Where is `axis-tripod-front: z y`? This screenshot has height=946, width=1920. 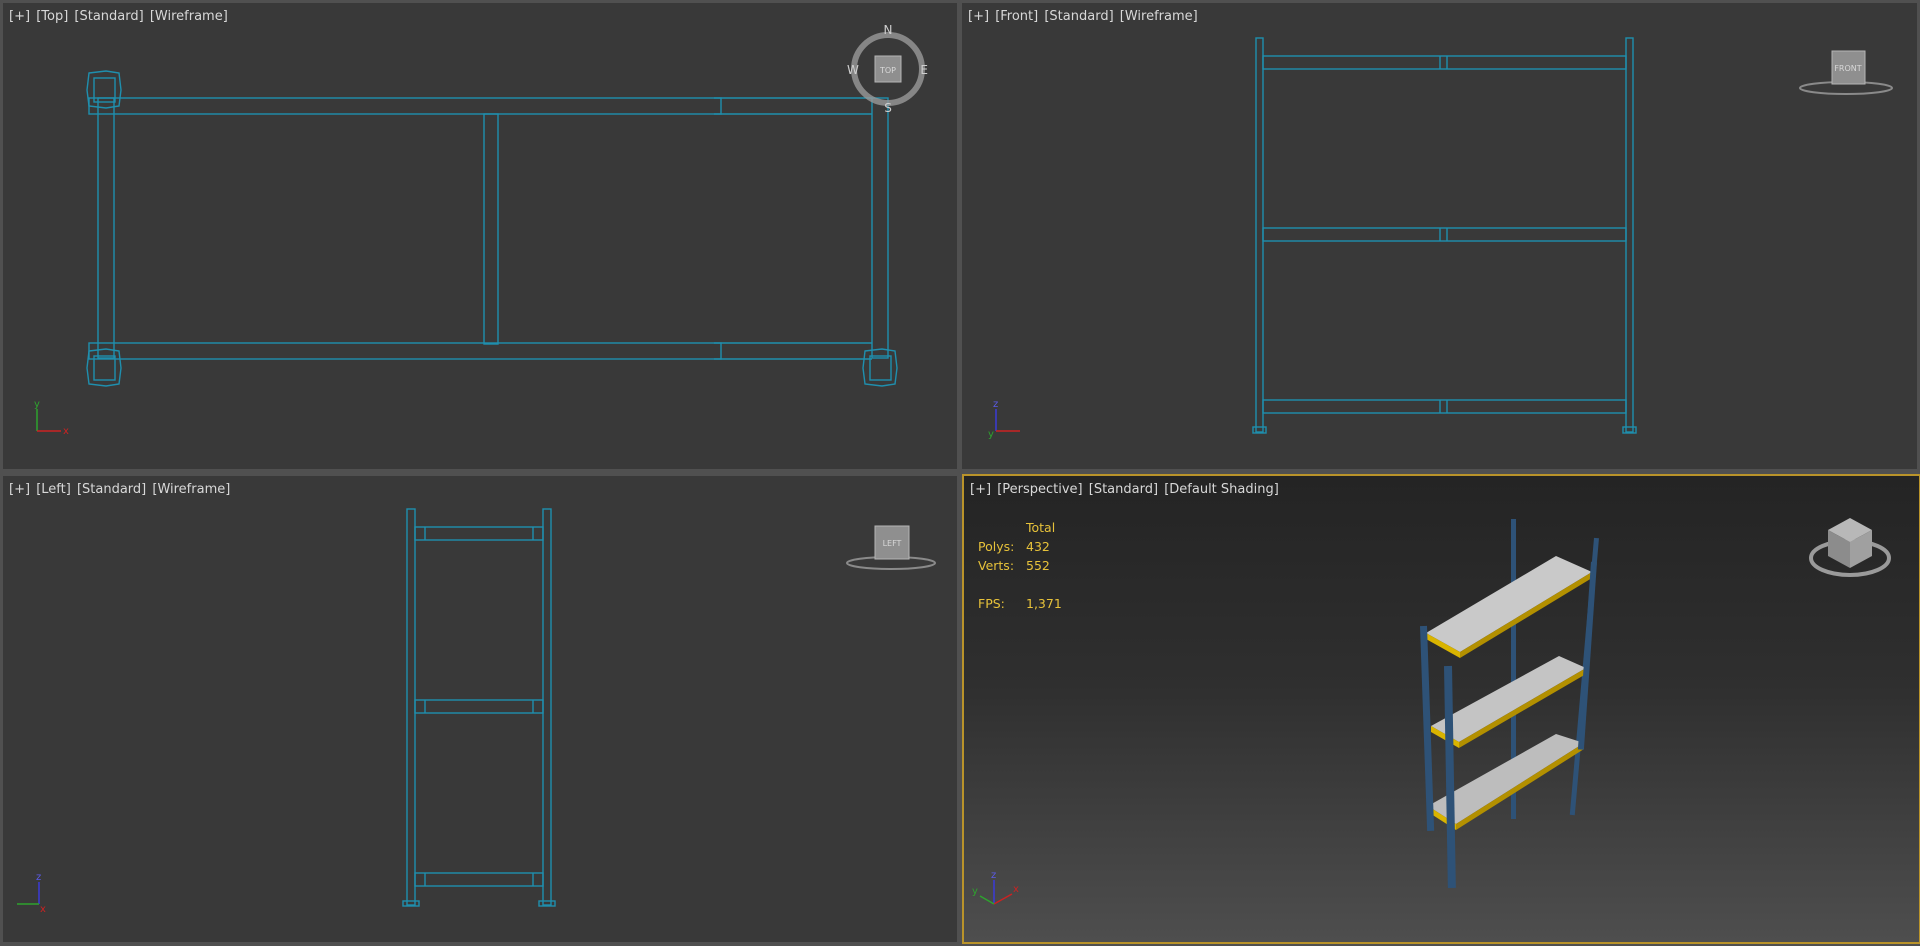 axis-tripod-front: z y is located at coordinates (1004, 419).